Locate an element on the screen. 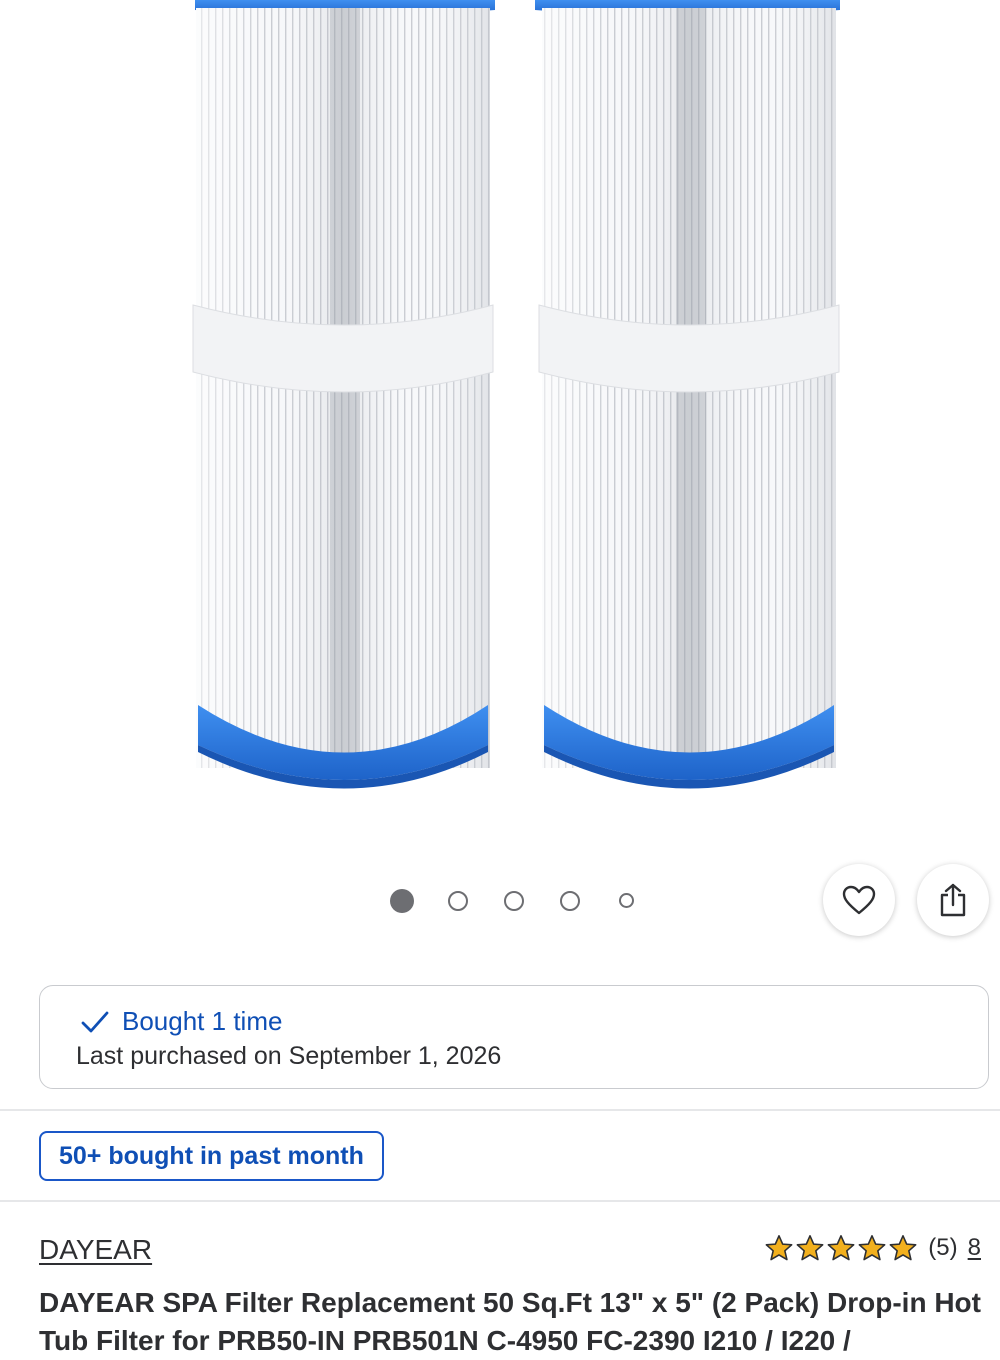 Image resolution: width=1000 pixels, height=1360 pixels. favorite-button is located at coordinates (859, 900).